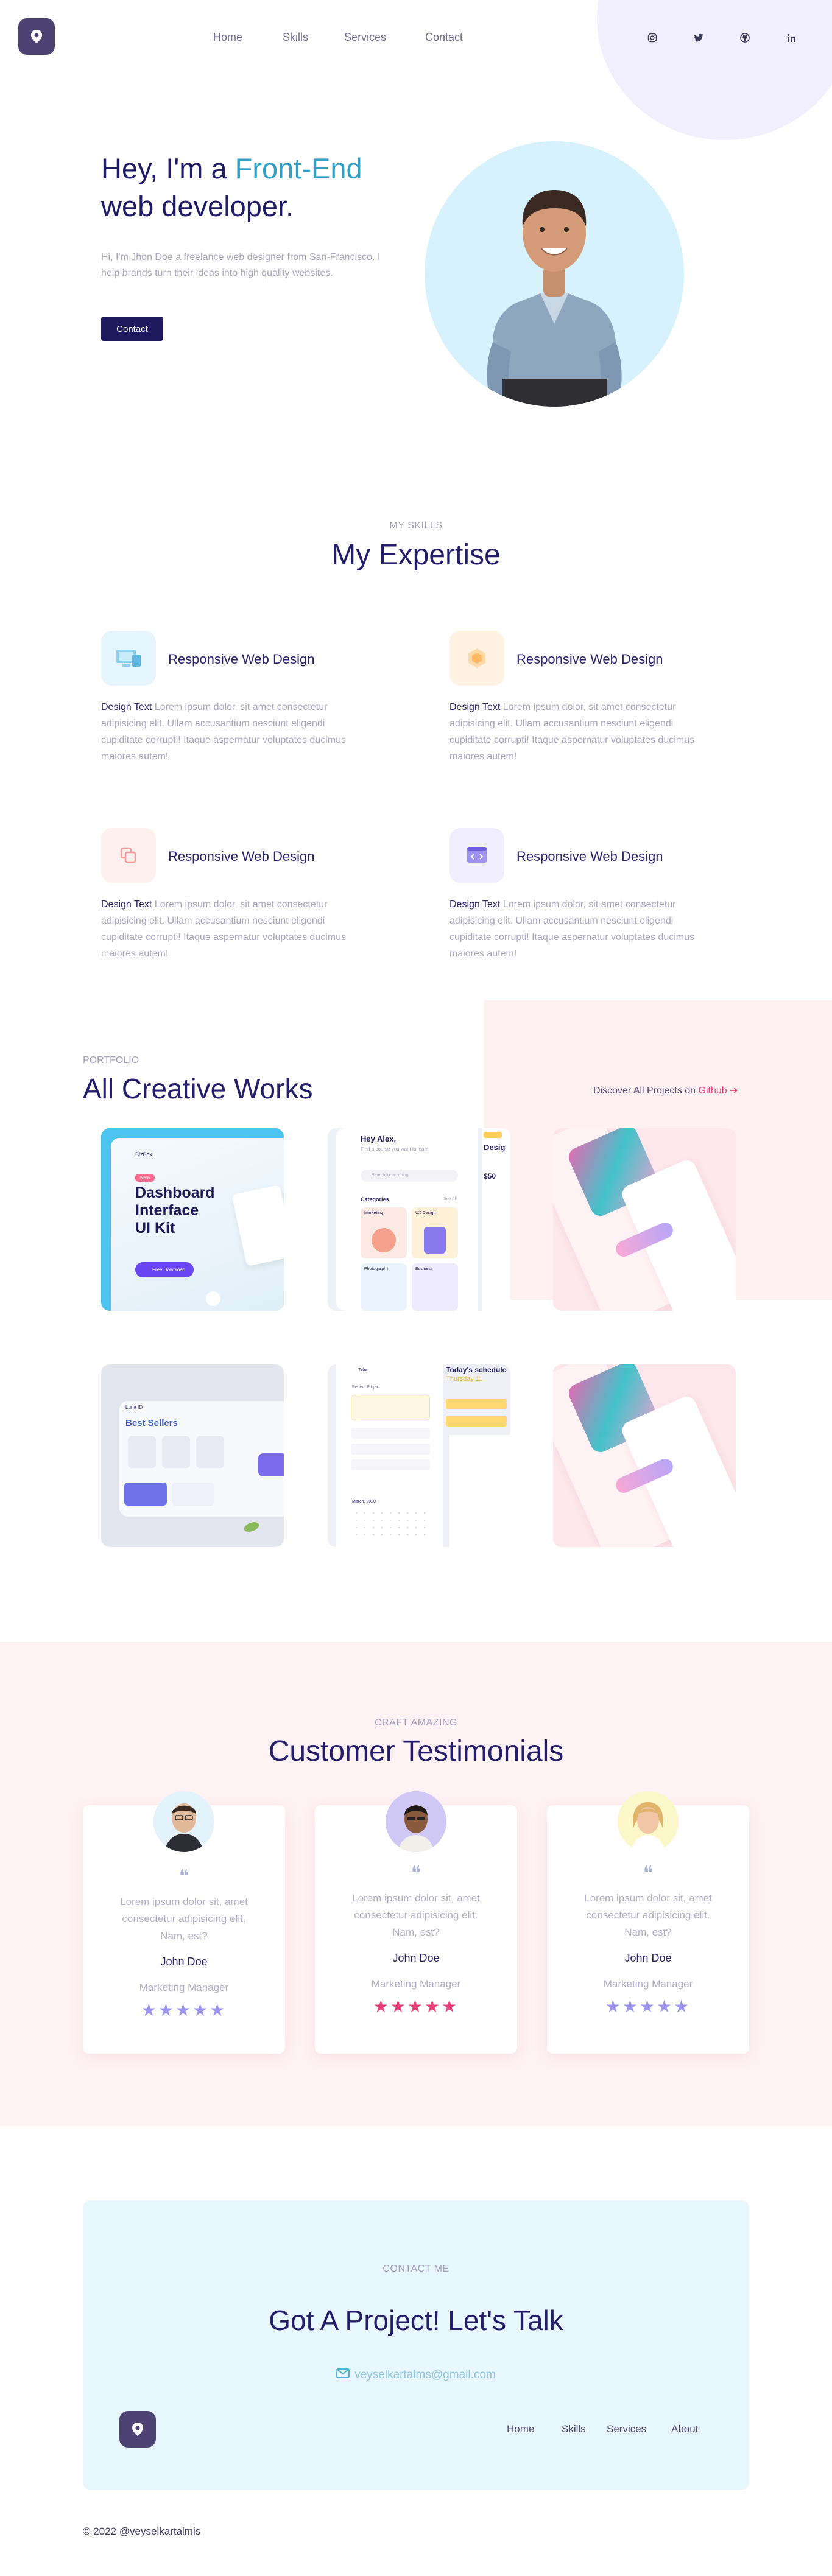 The image size is (832, 2576). I want to click on contact-email: veyselkartalms@gmail.com, so click(425, 2375).